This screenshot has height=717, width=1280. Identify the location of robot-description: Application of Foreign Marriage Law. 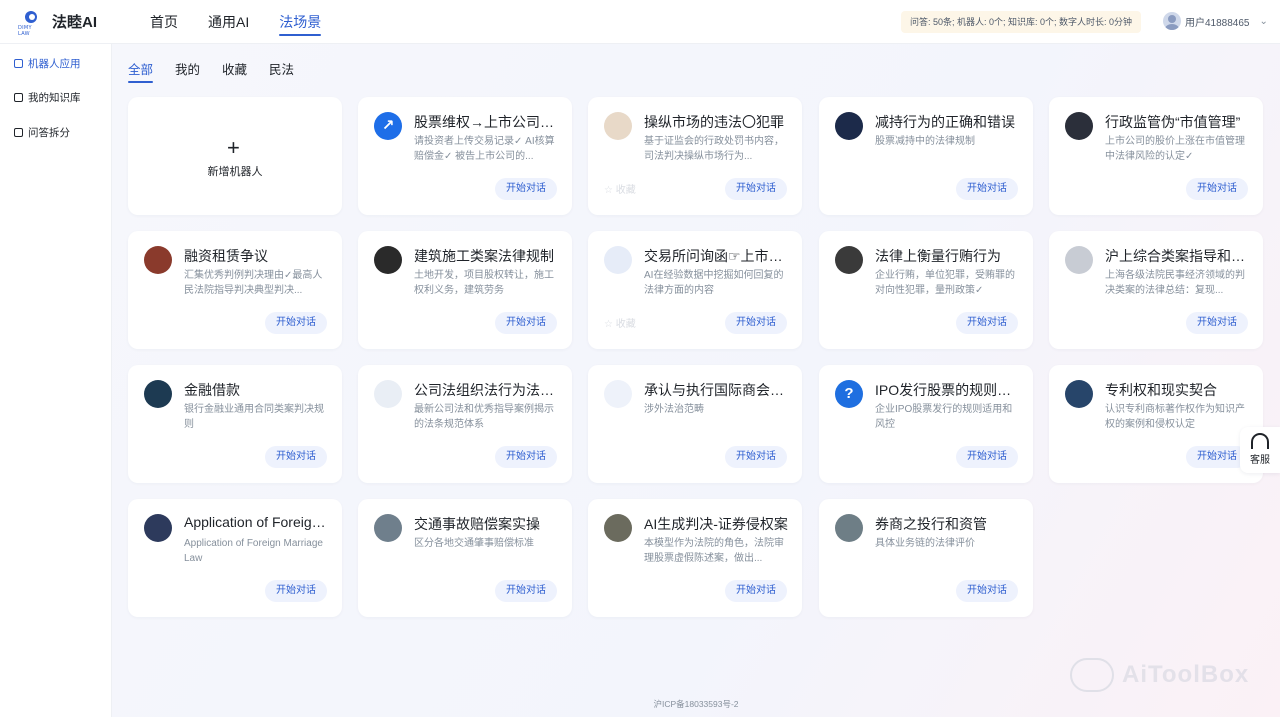
(253, 551).